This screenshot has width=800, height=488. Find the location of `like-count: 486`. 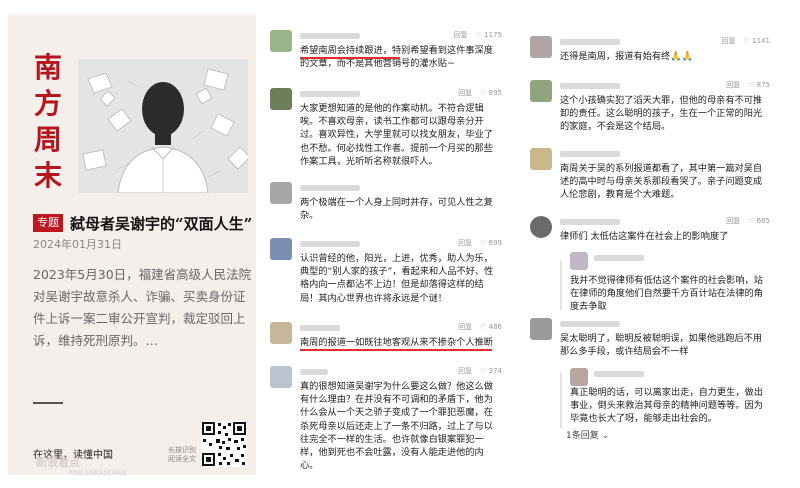

like-count: 486 is located at coordinates (495, 327).